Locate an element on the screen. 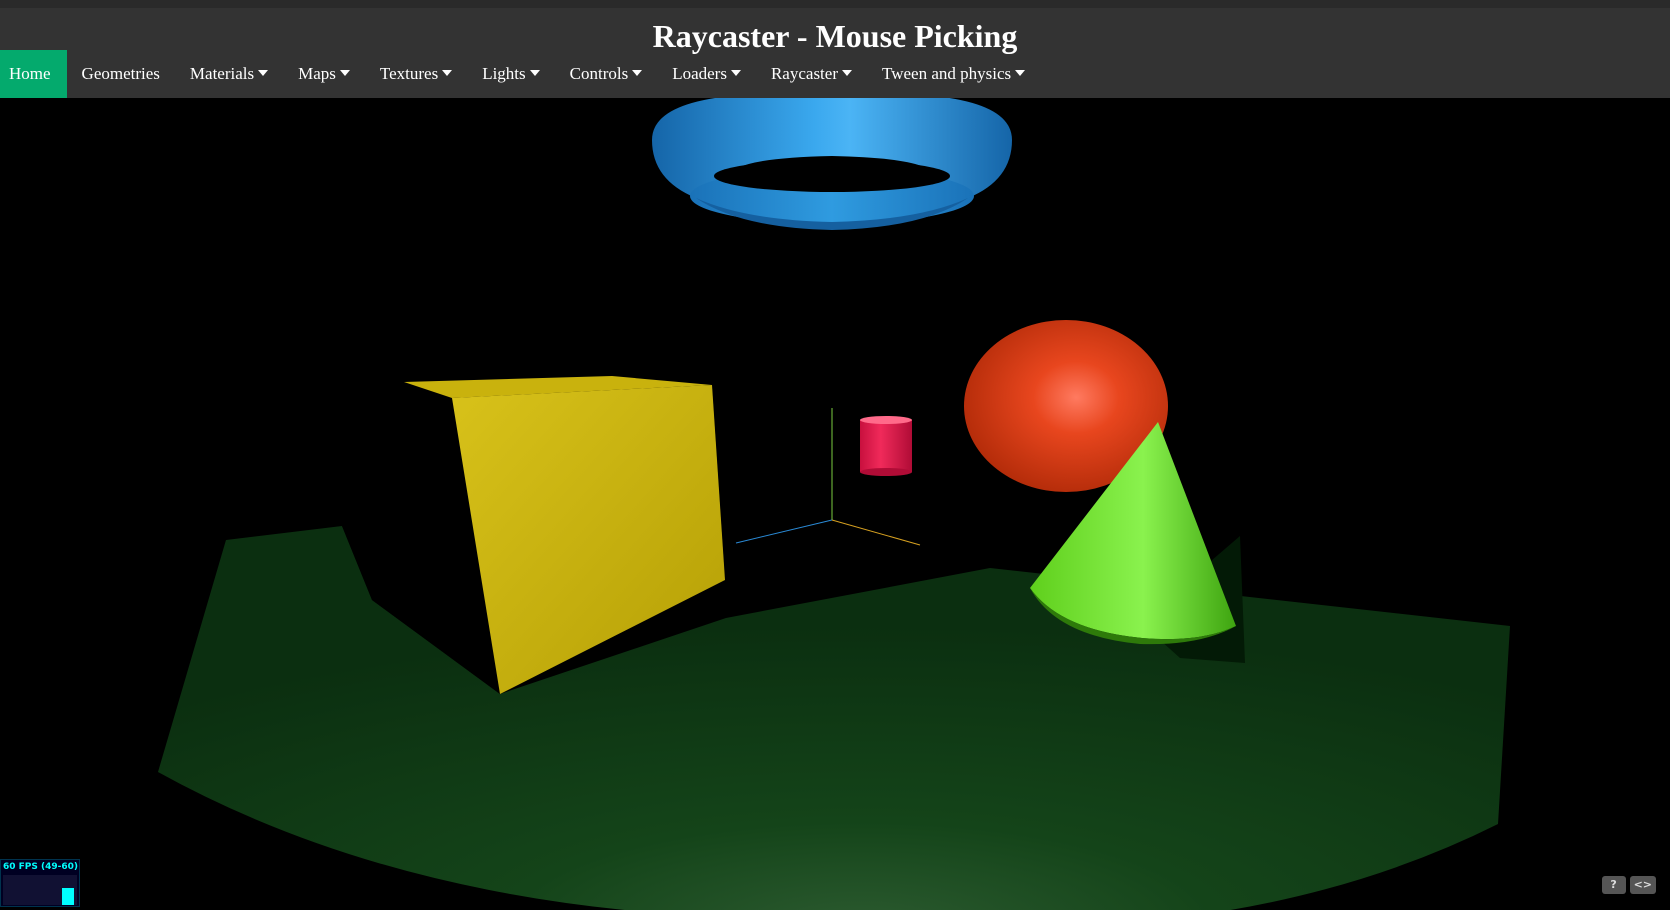  nav-item-loaders: Loaders is located at coordinates (706, 74).